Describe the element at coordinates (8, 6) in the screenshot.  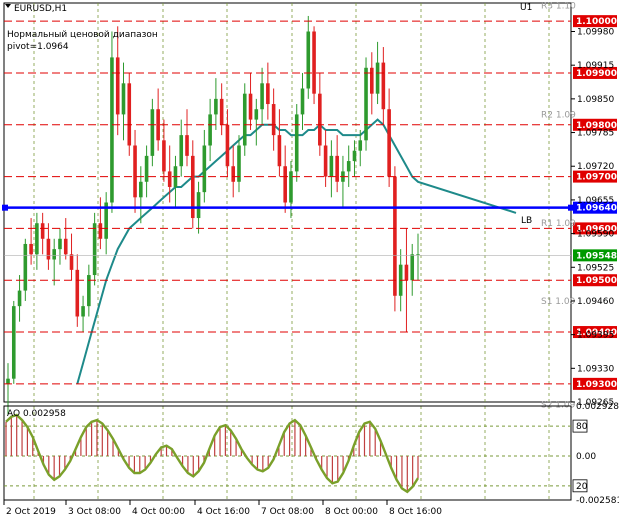
I see `window-menu-triangle-icon` at that location.